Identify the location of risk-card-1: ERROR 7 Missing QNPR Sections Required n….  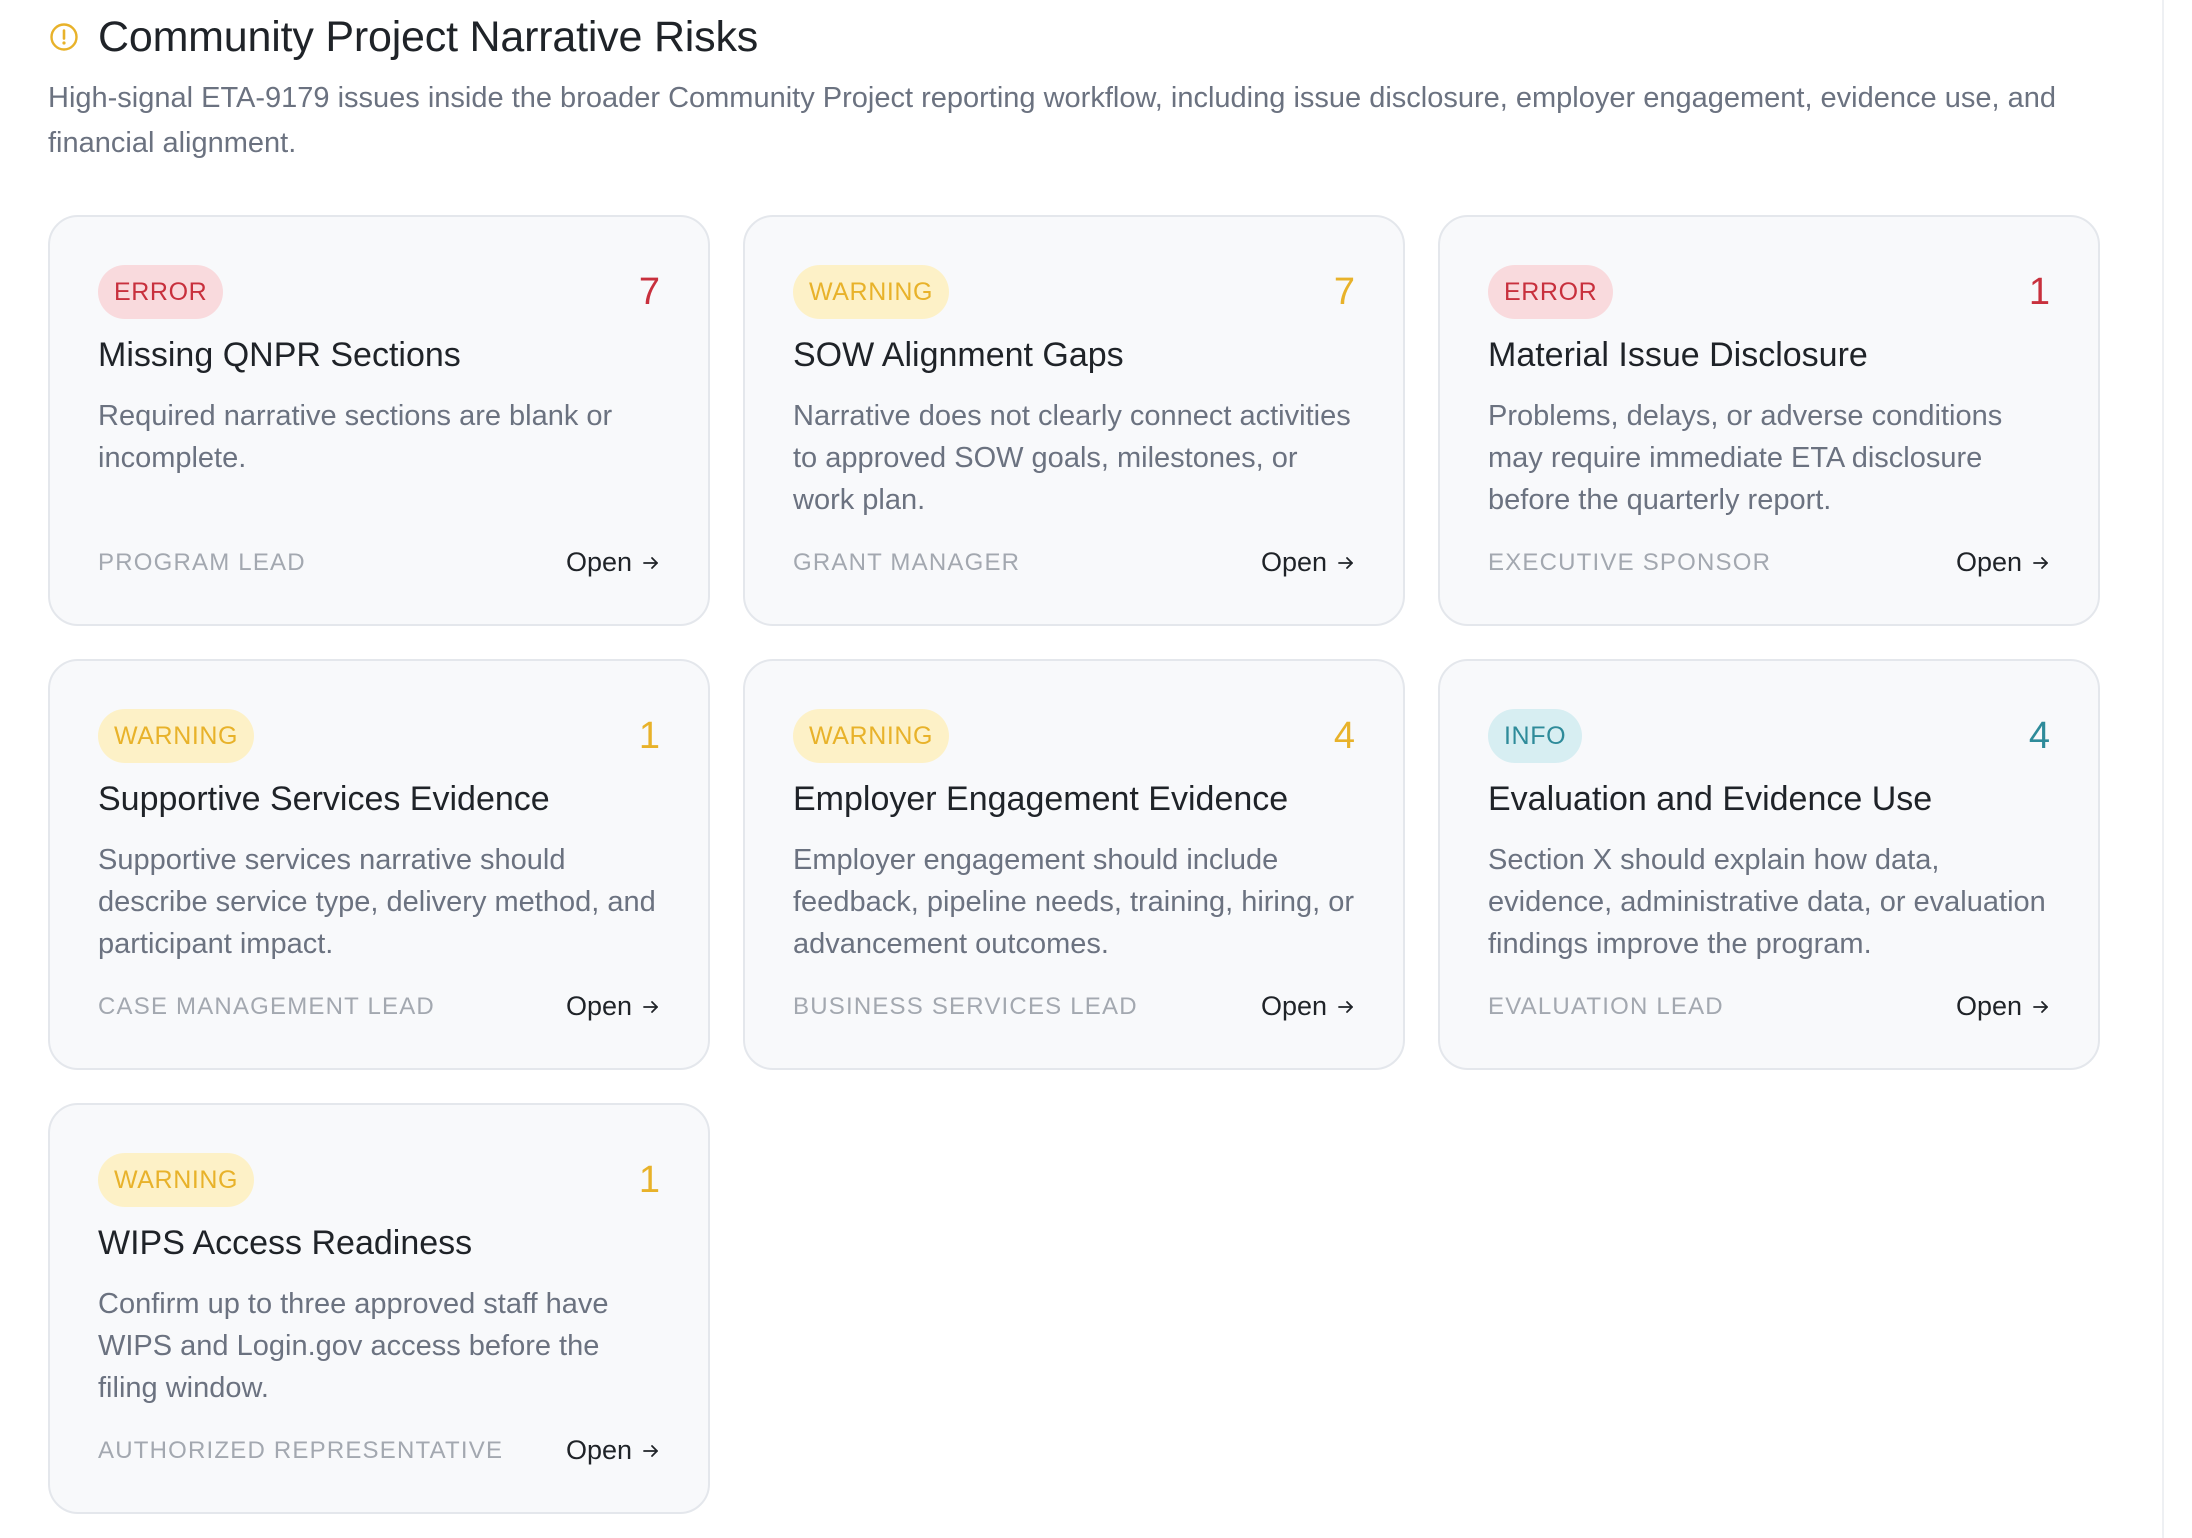
(379, 420).